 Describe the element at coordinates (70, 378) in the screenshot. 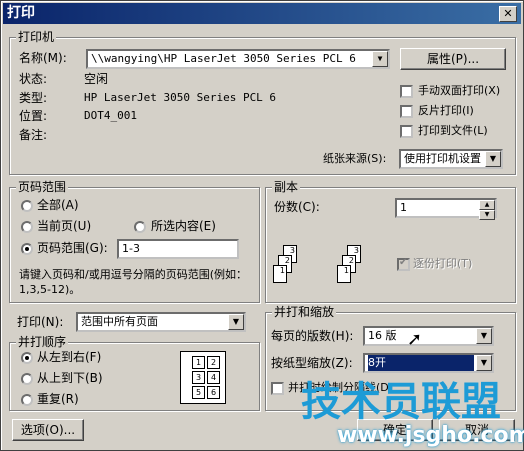

I see `order-top-to-bottom-label: 从上到下(B)` at that location.